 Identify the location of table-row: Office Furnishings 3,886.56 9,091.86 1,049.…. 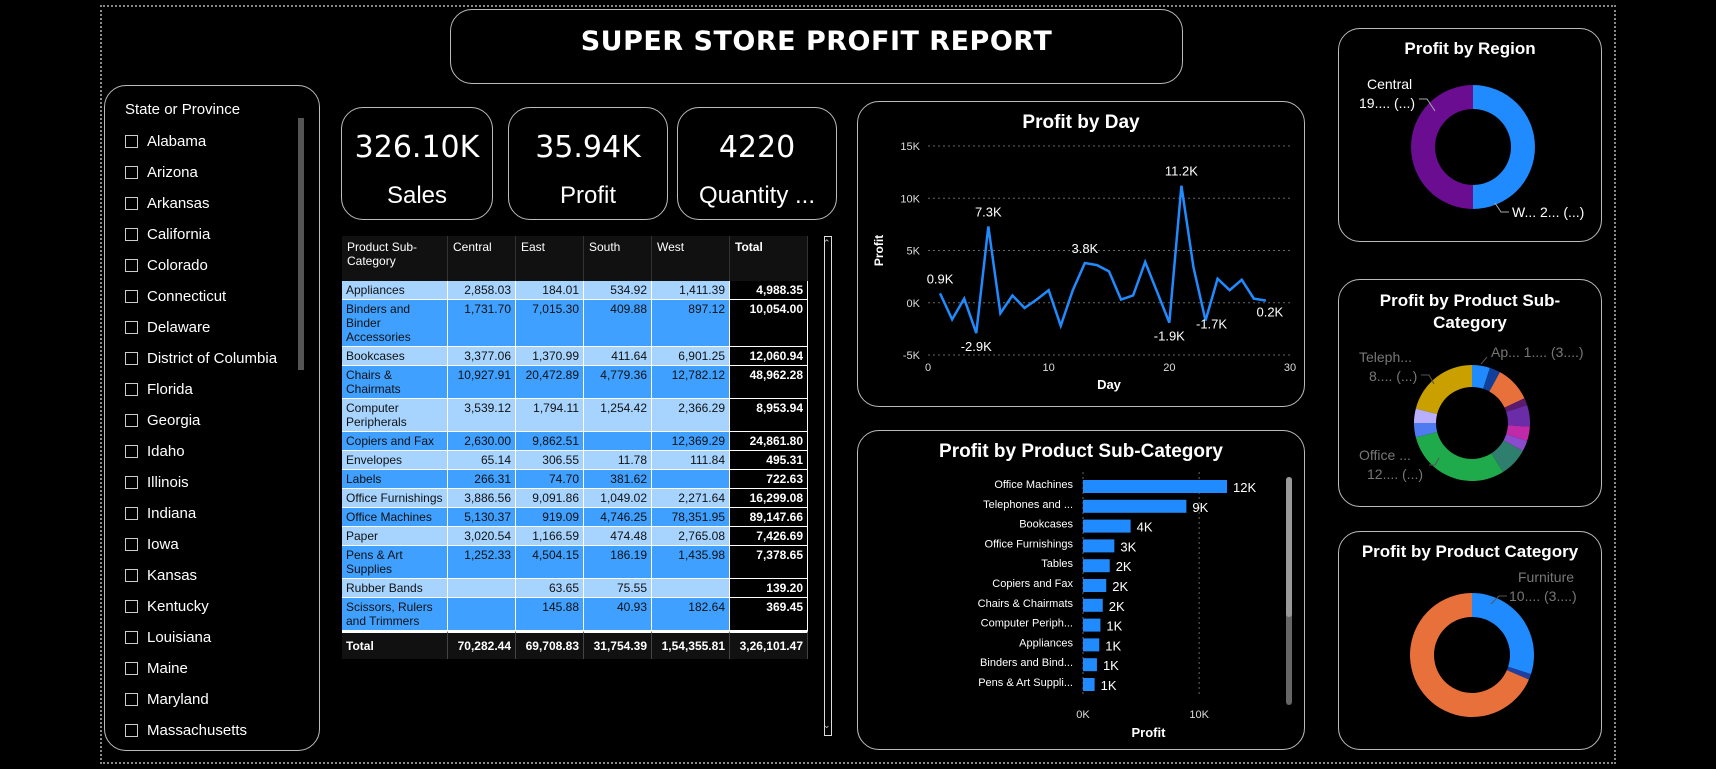
(575, 498).